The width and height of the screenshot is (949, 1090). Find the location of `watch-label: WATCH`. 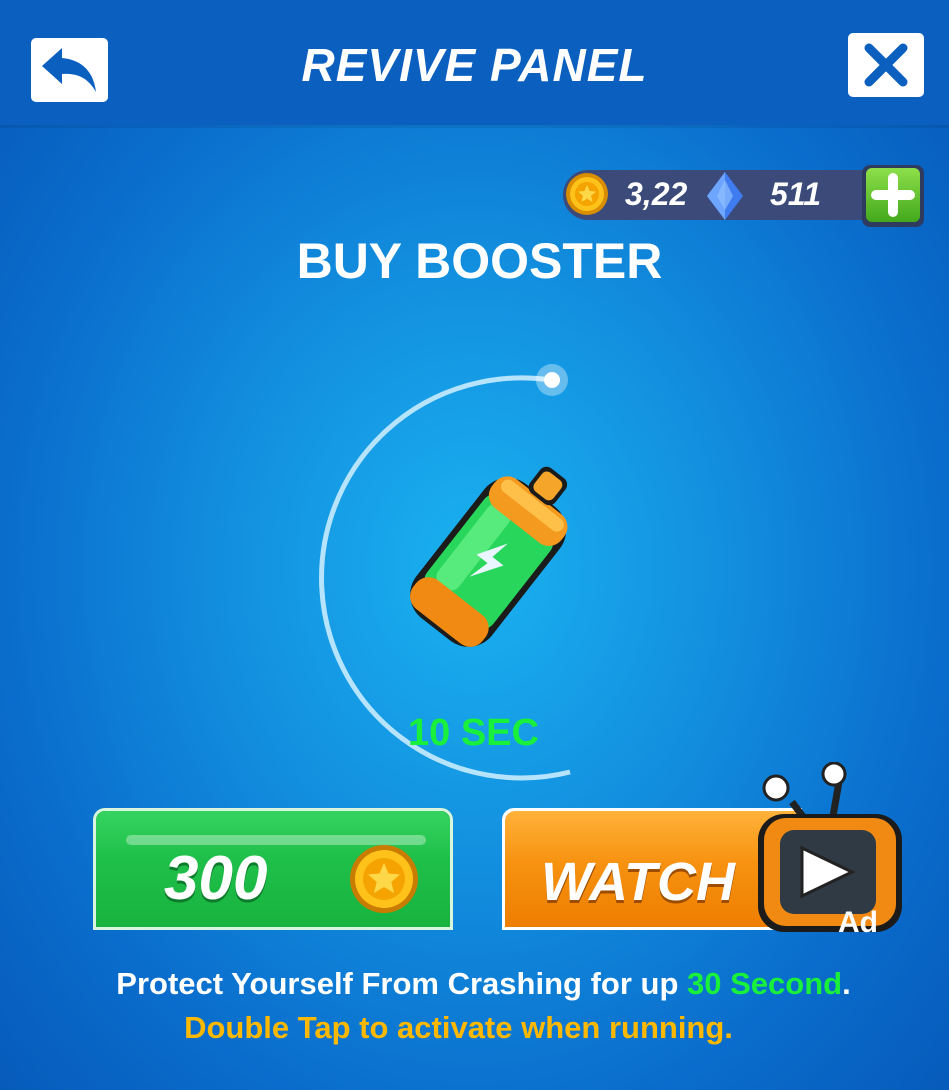

watch-label: WATCH is located at coordinates (638, 882).